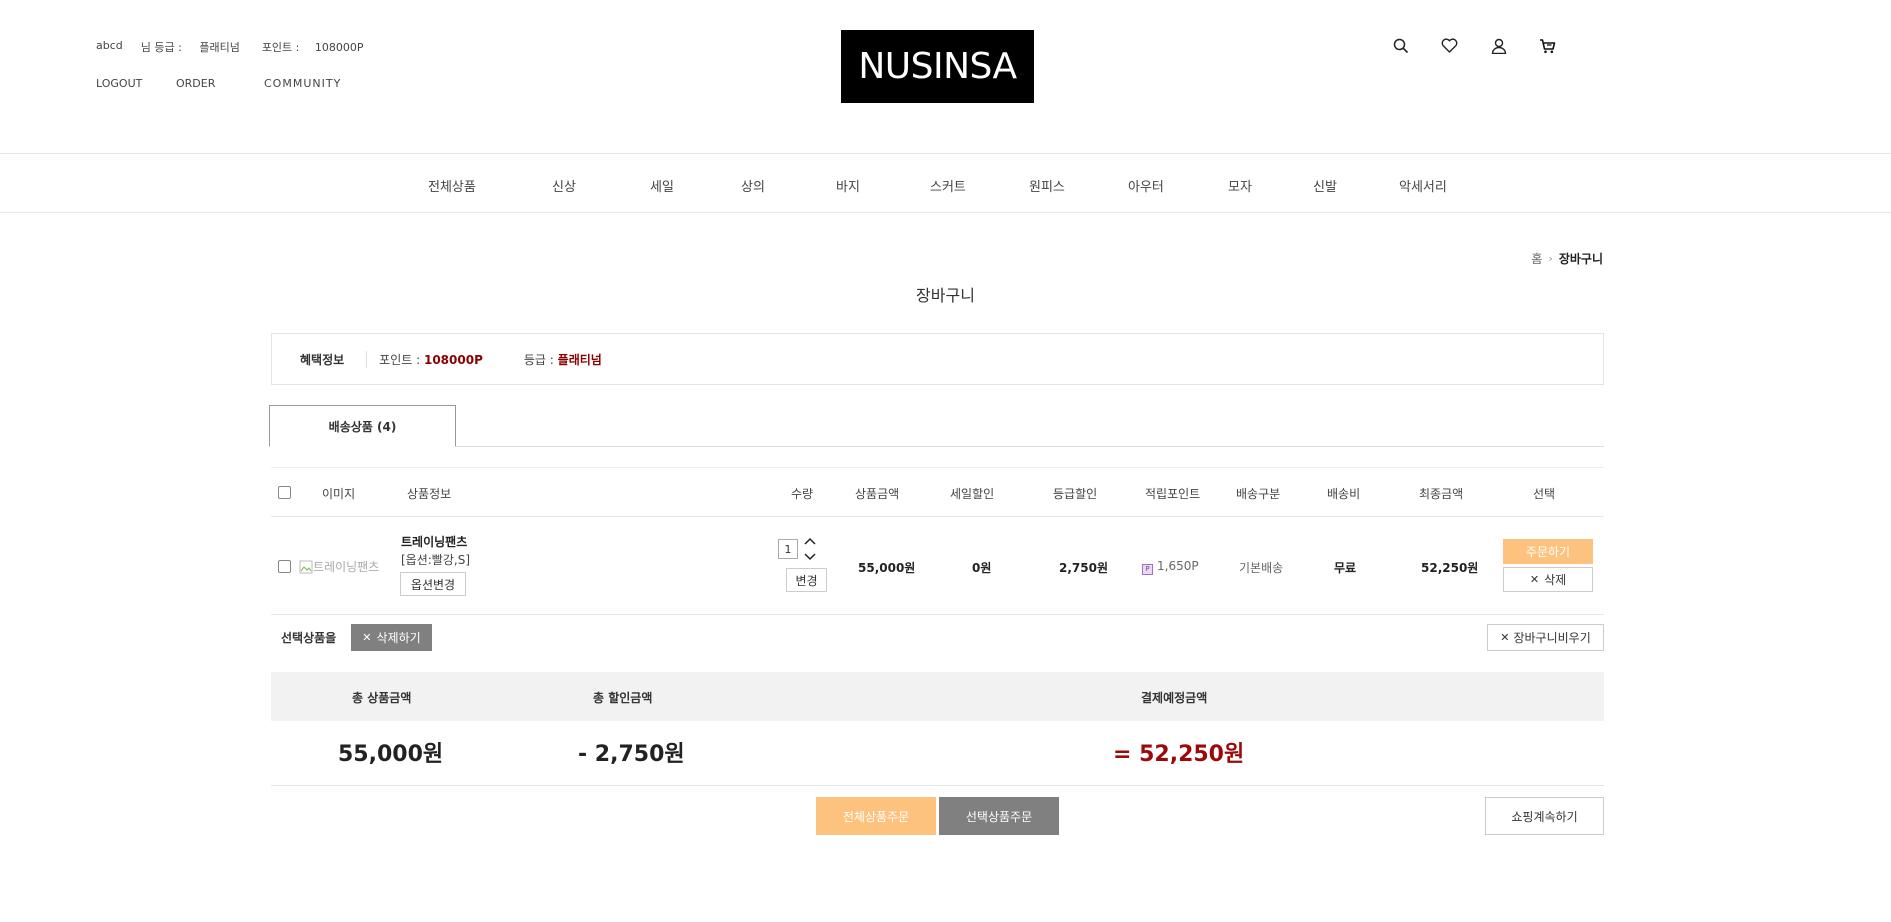 The width and height of the screenshot is (1891, 922). I want to click on broken-image-icon, so click(306, 566).